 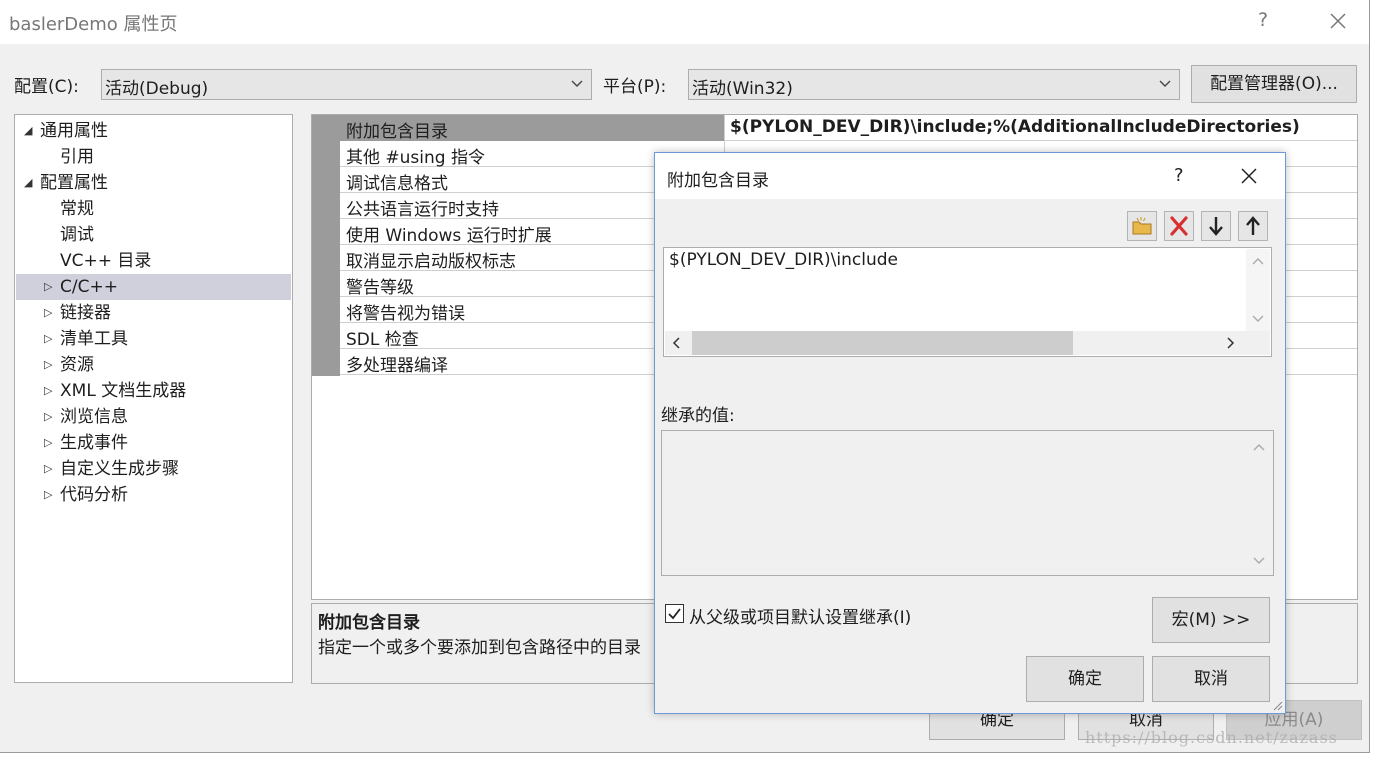 What do you see at coordinates (783, 260) in the screenshot?
I see `entry-line: $(PYLON_DEV_DIR)\include` at bounding box center [783, 260].